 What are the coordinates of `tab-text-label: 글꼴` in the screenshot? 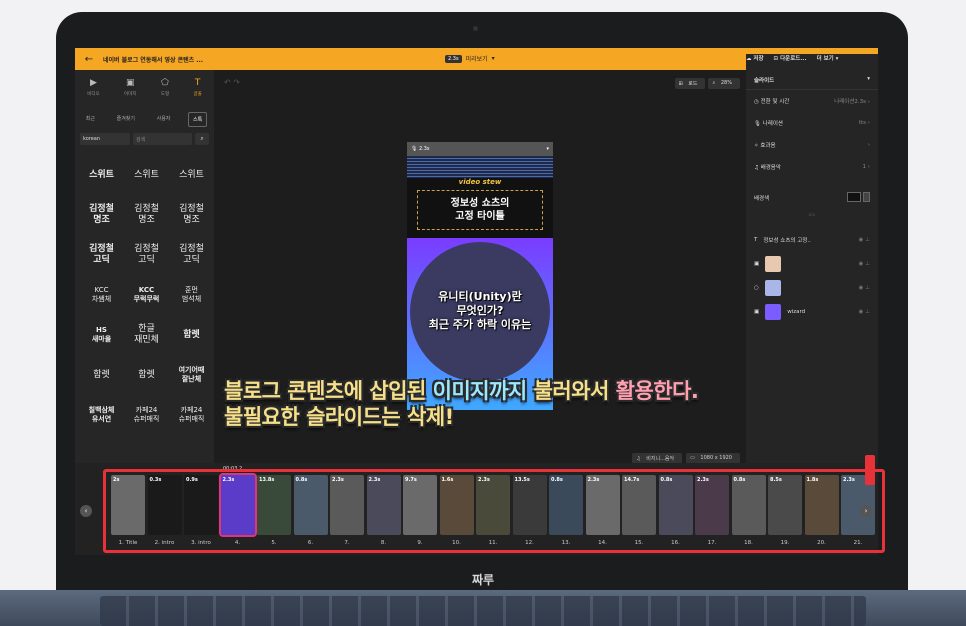 It's located at (197, 94).